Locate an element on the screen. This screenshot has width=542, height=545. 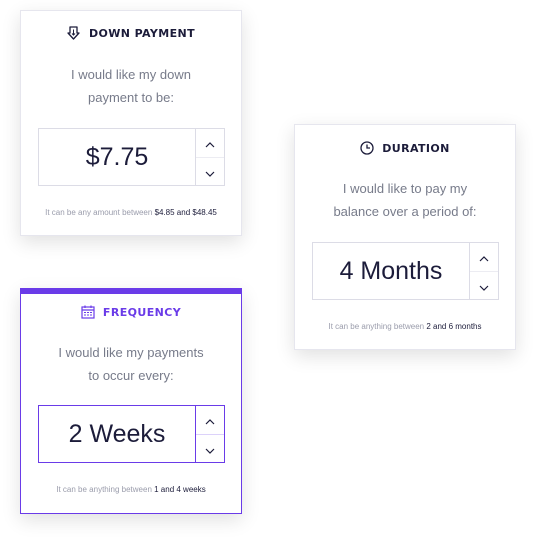
frequency-desc-line1: I would like my payments is located at coordinates (131, 352).